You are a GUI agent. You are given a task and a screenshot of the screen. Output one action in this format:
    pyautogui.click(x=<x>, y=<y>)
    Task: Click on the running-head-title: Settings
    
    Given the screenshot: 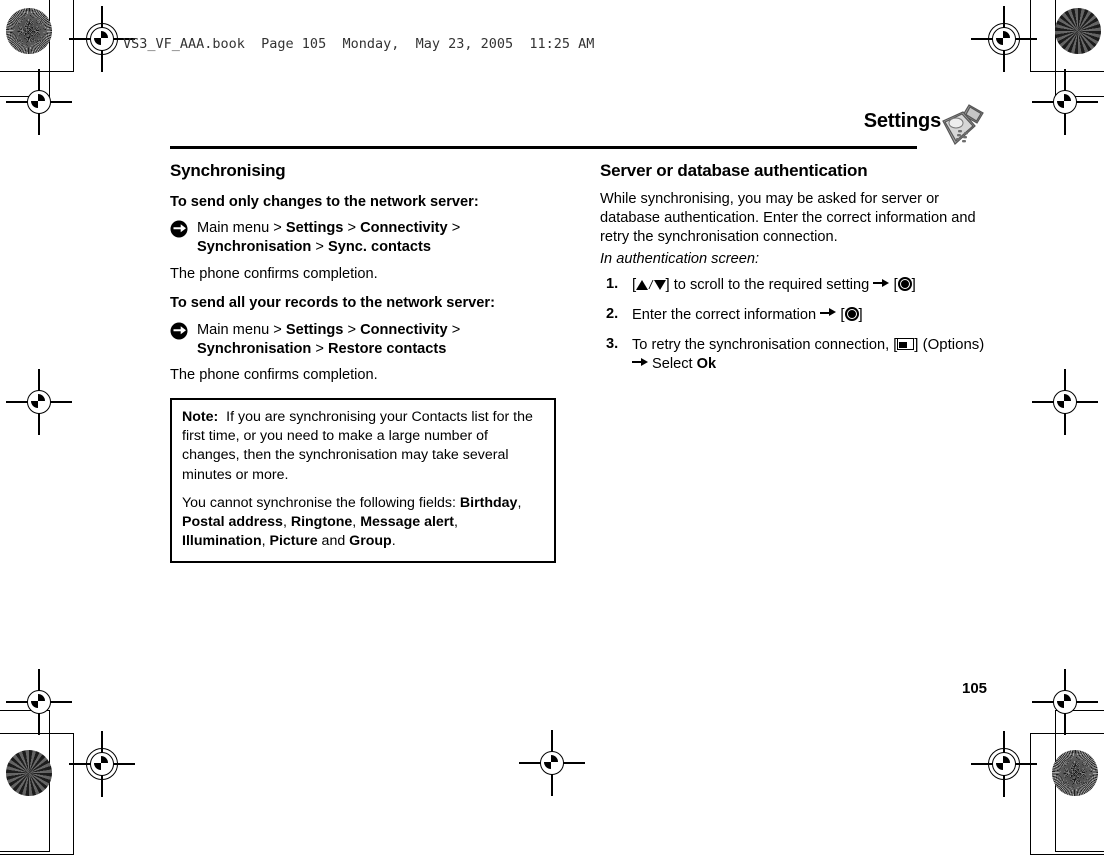 What is the action you would take?
    pyautogui.click(x=902, y=121)
    